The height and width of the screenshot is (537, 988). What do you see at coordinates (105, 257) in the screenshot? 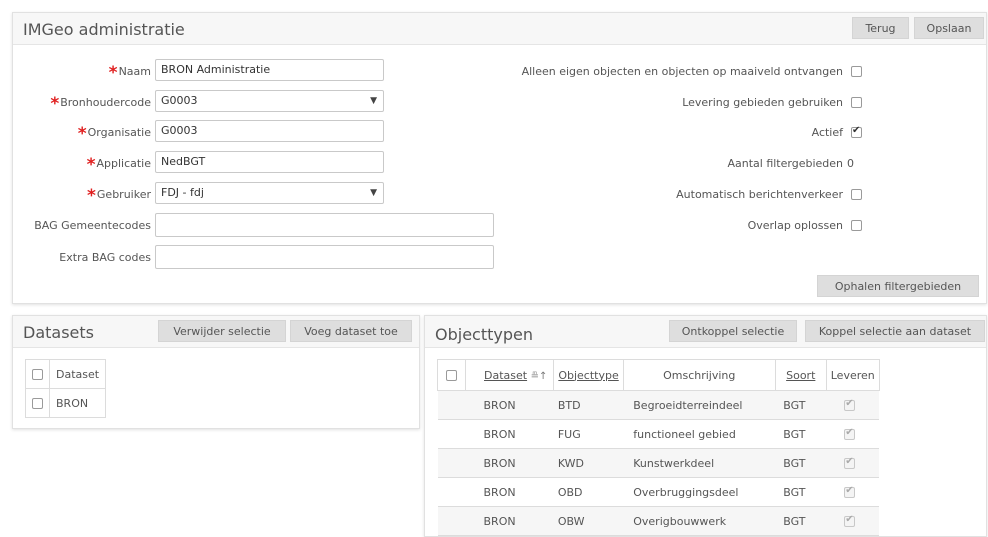
I see `extra-bag-codes-label: Extra BAG codes` at bounding box center [105, 257].